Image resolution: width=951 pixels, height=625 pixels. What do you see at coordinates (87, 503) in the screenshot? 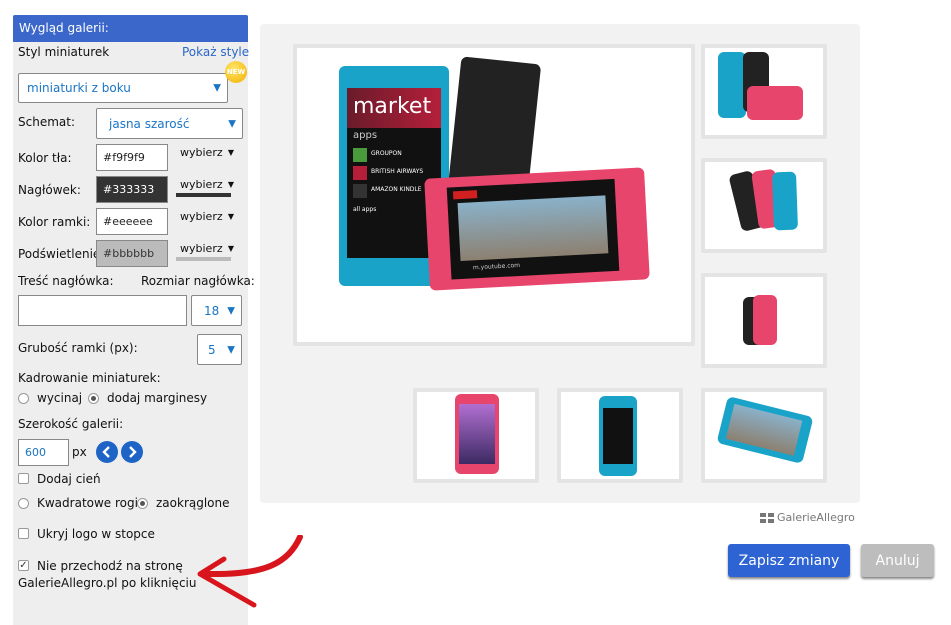
I see `square-corners-label: Kwadratowe rogi` at bounding box center [87, 503].